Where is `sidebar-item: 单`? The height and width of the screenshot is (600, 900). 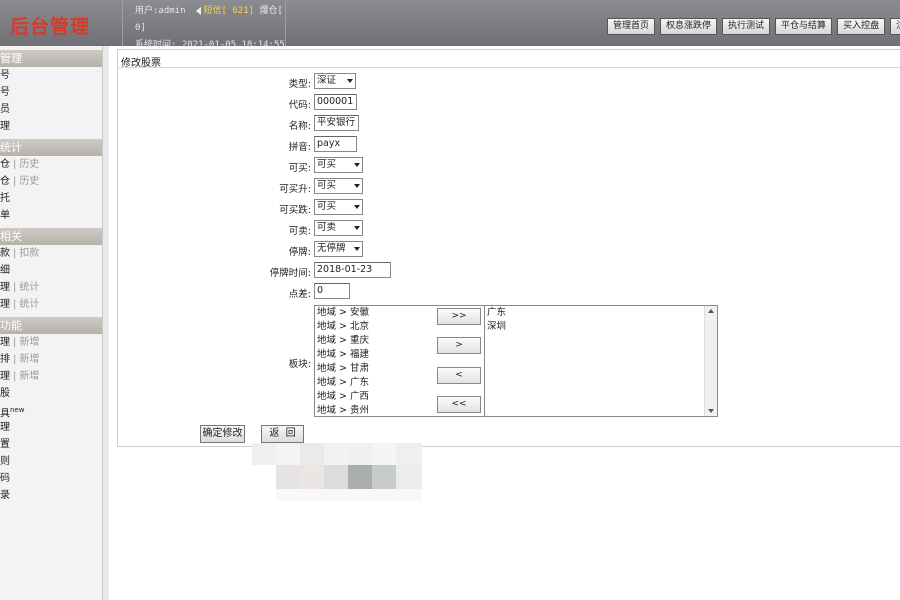
sidebar-item: 单 is located at coordinates (51, 215).